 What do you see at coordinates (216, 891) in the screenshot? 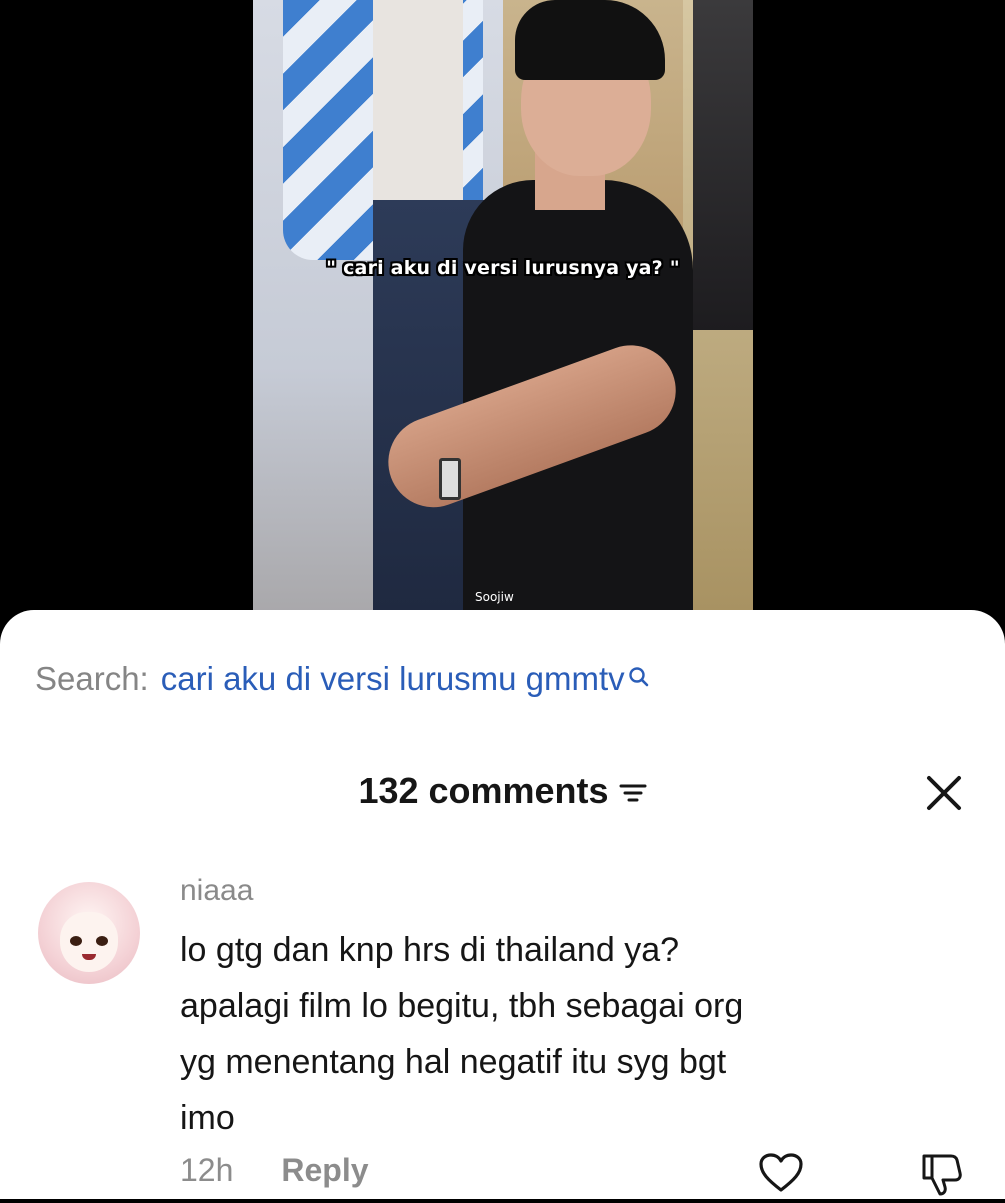
I see `comment-author: niaaa` at bounding box center [216, 891].